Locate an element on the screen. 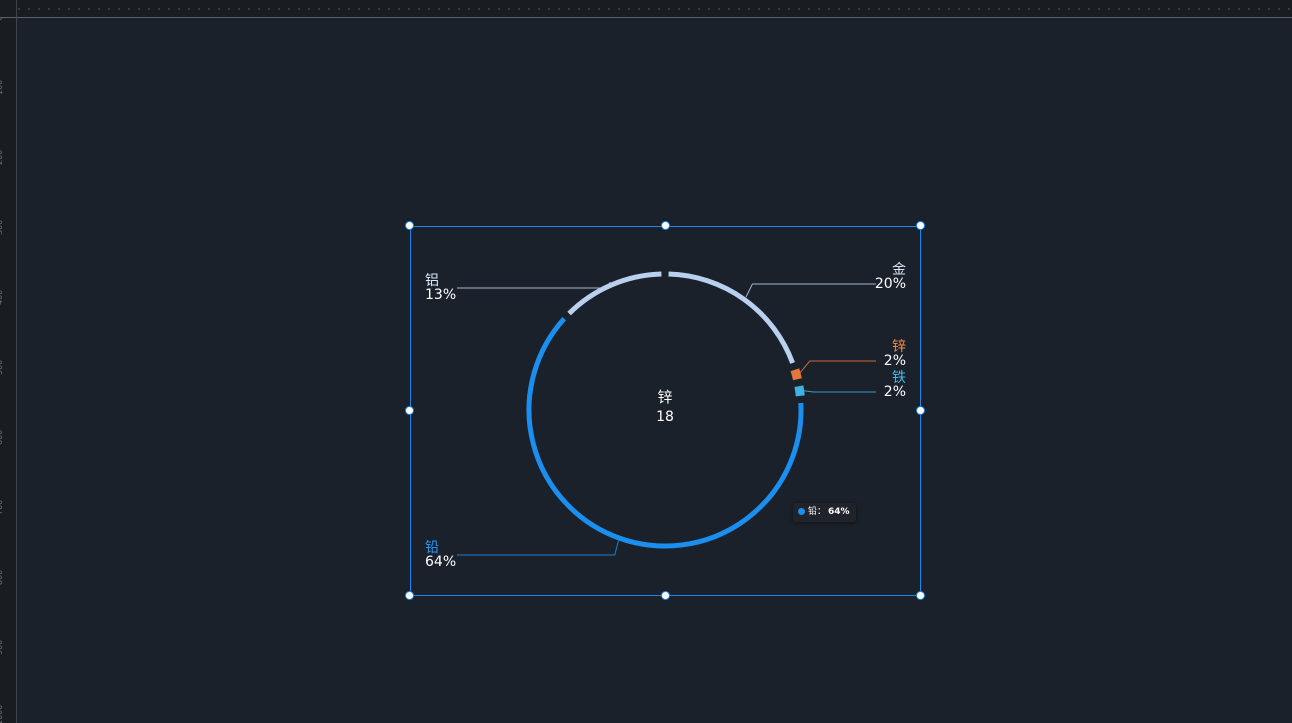  resize-handle-top-left is located at coordinates (409, 225).